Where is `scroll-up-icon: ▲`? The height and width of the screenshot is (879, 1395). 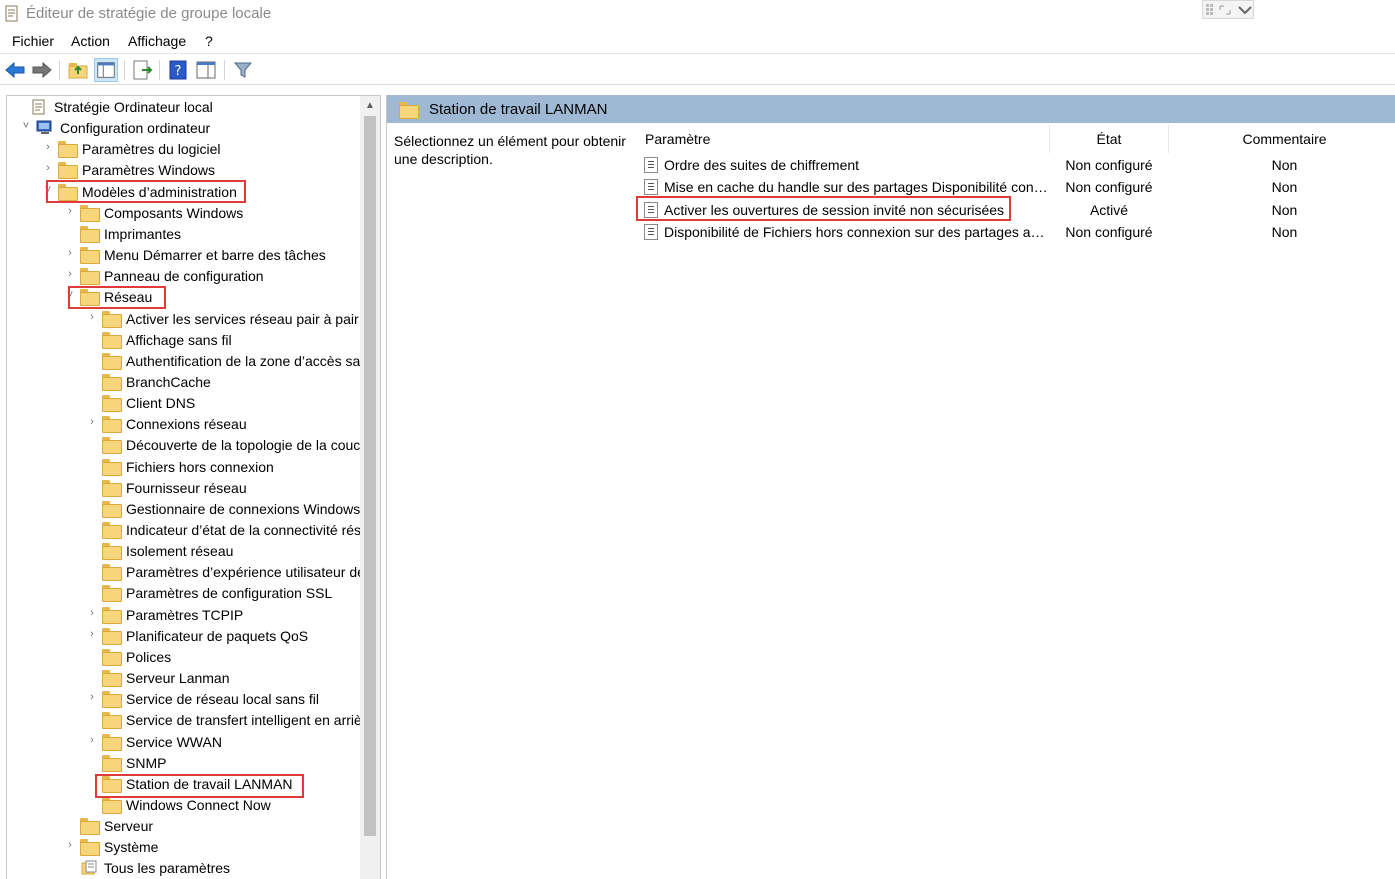
scroll-up-icon: ▲ is located at coordinates (370, 106).